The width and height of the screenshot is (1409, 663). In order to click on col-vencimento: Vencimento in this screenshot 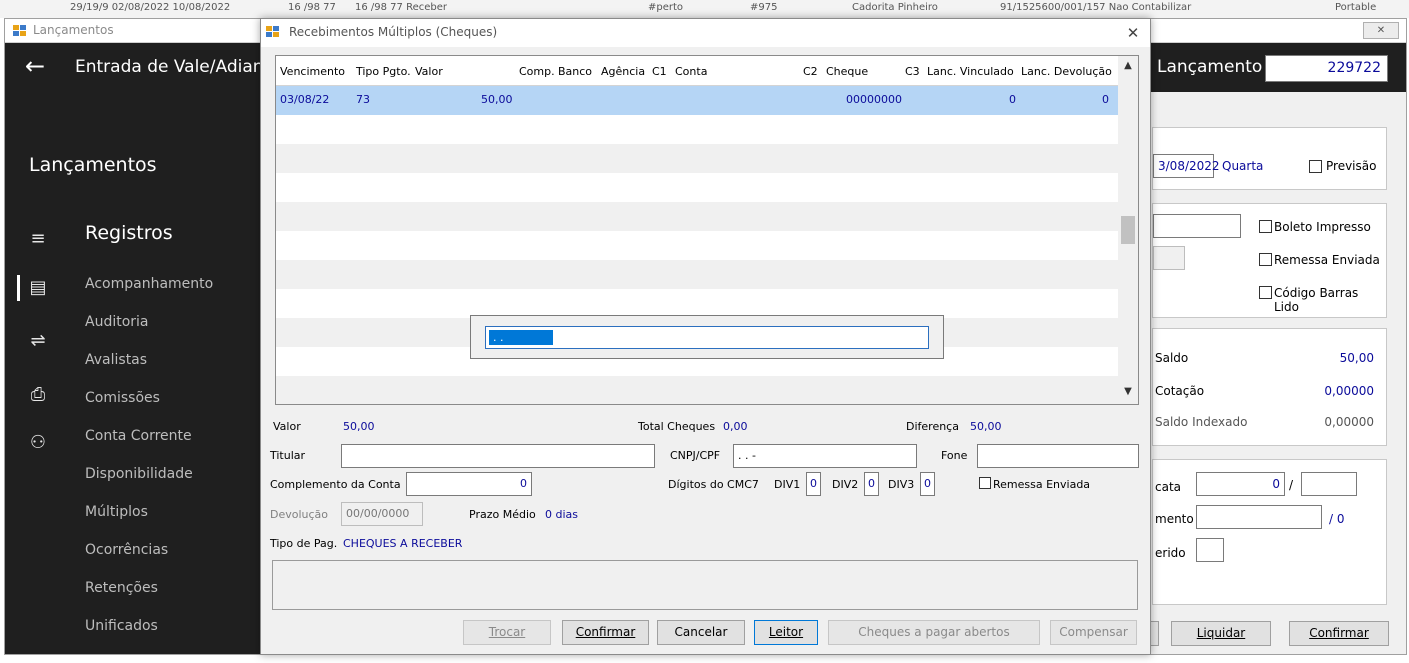, I will do `click(312, 71)`.